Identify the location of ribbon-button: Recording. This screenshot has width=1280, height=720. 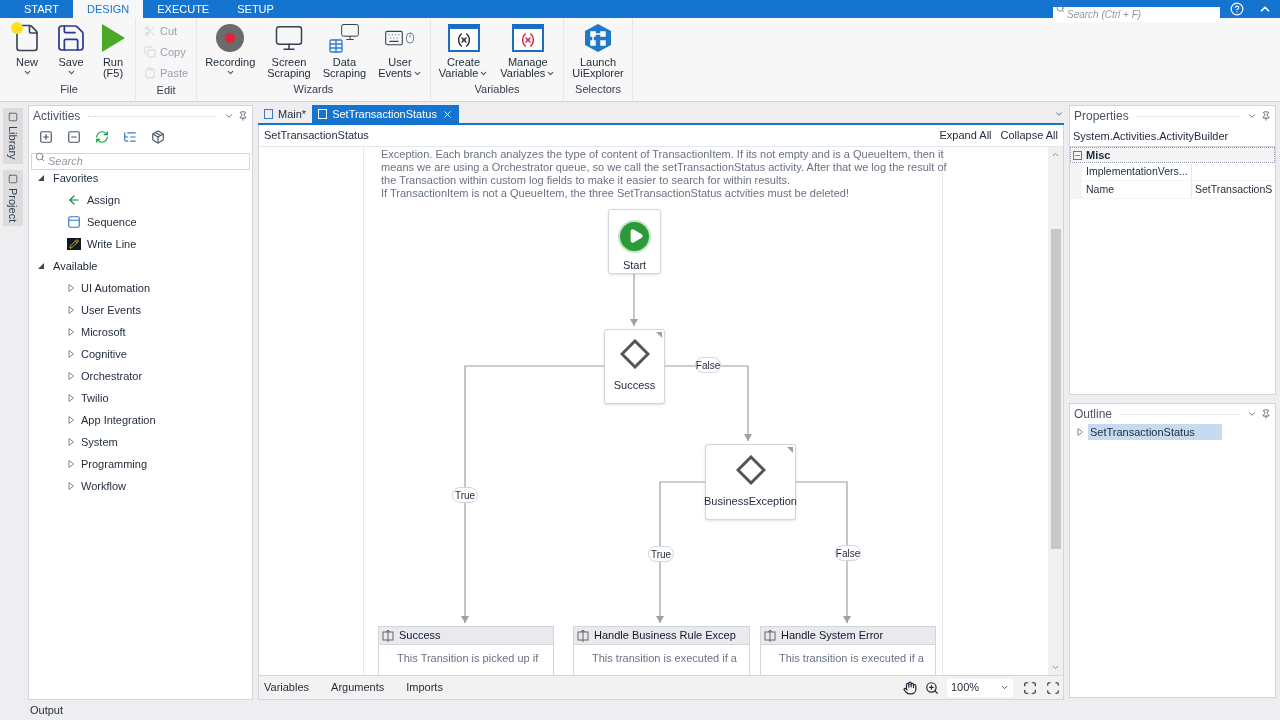
(230, 48).